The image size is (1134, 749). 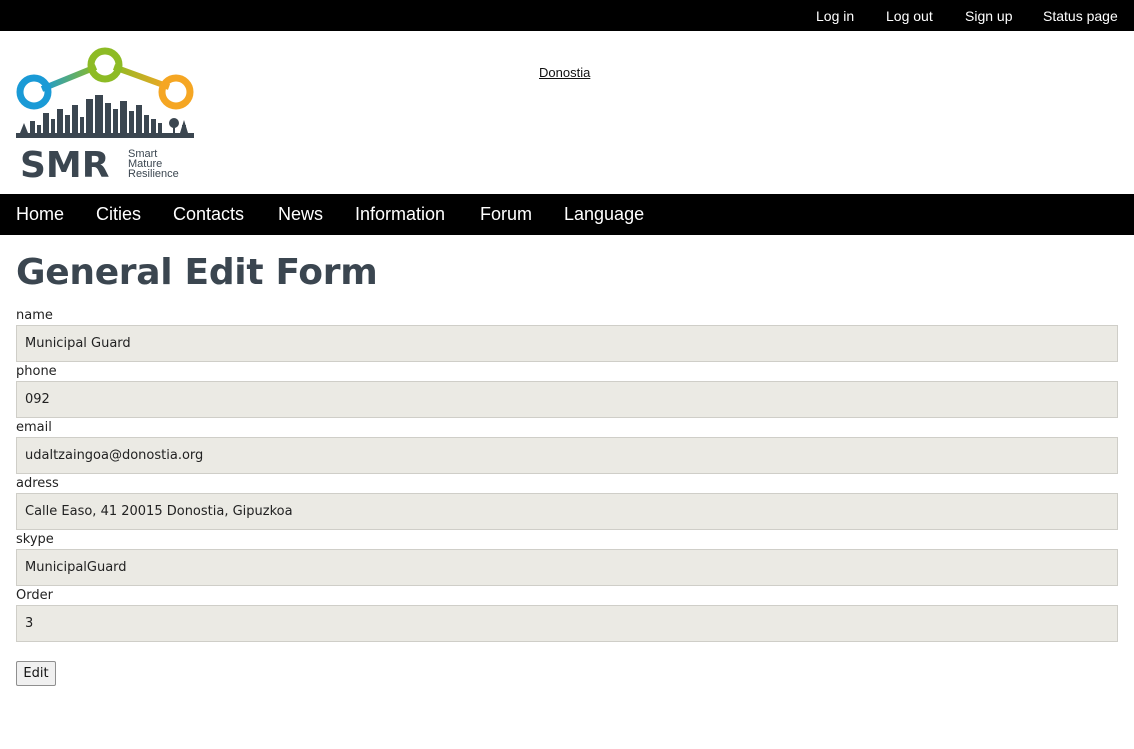 What do you see at coordinates (36, 371) in the screenshot?
I see `phone-label: phone` at bounding box center [36, 371].